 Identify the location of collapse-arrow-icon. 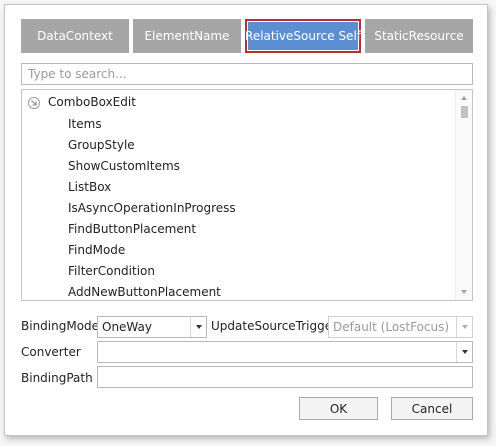
(34, 103).